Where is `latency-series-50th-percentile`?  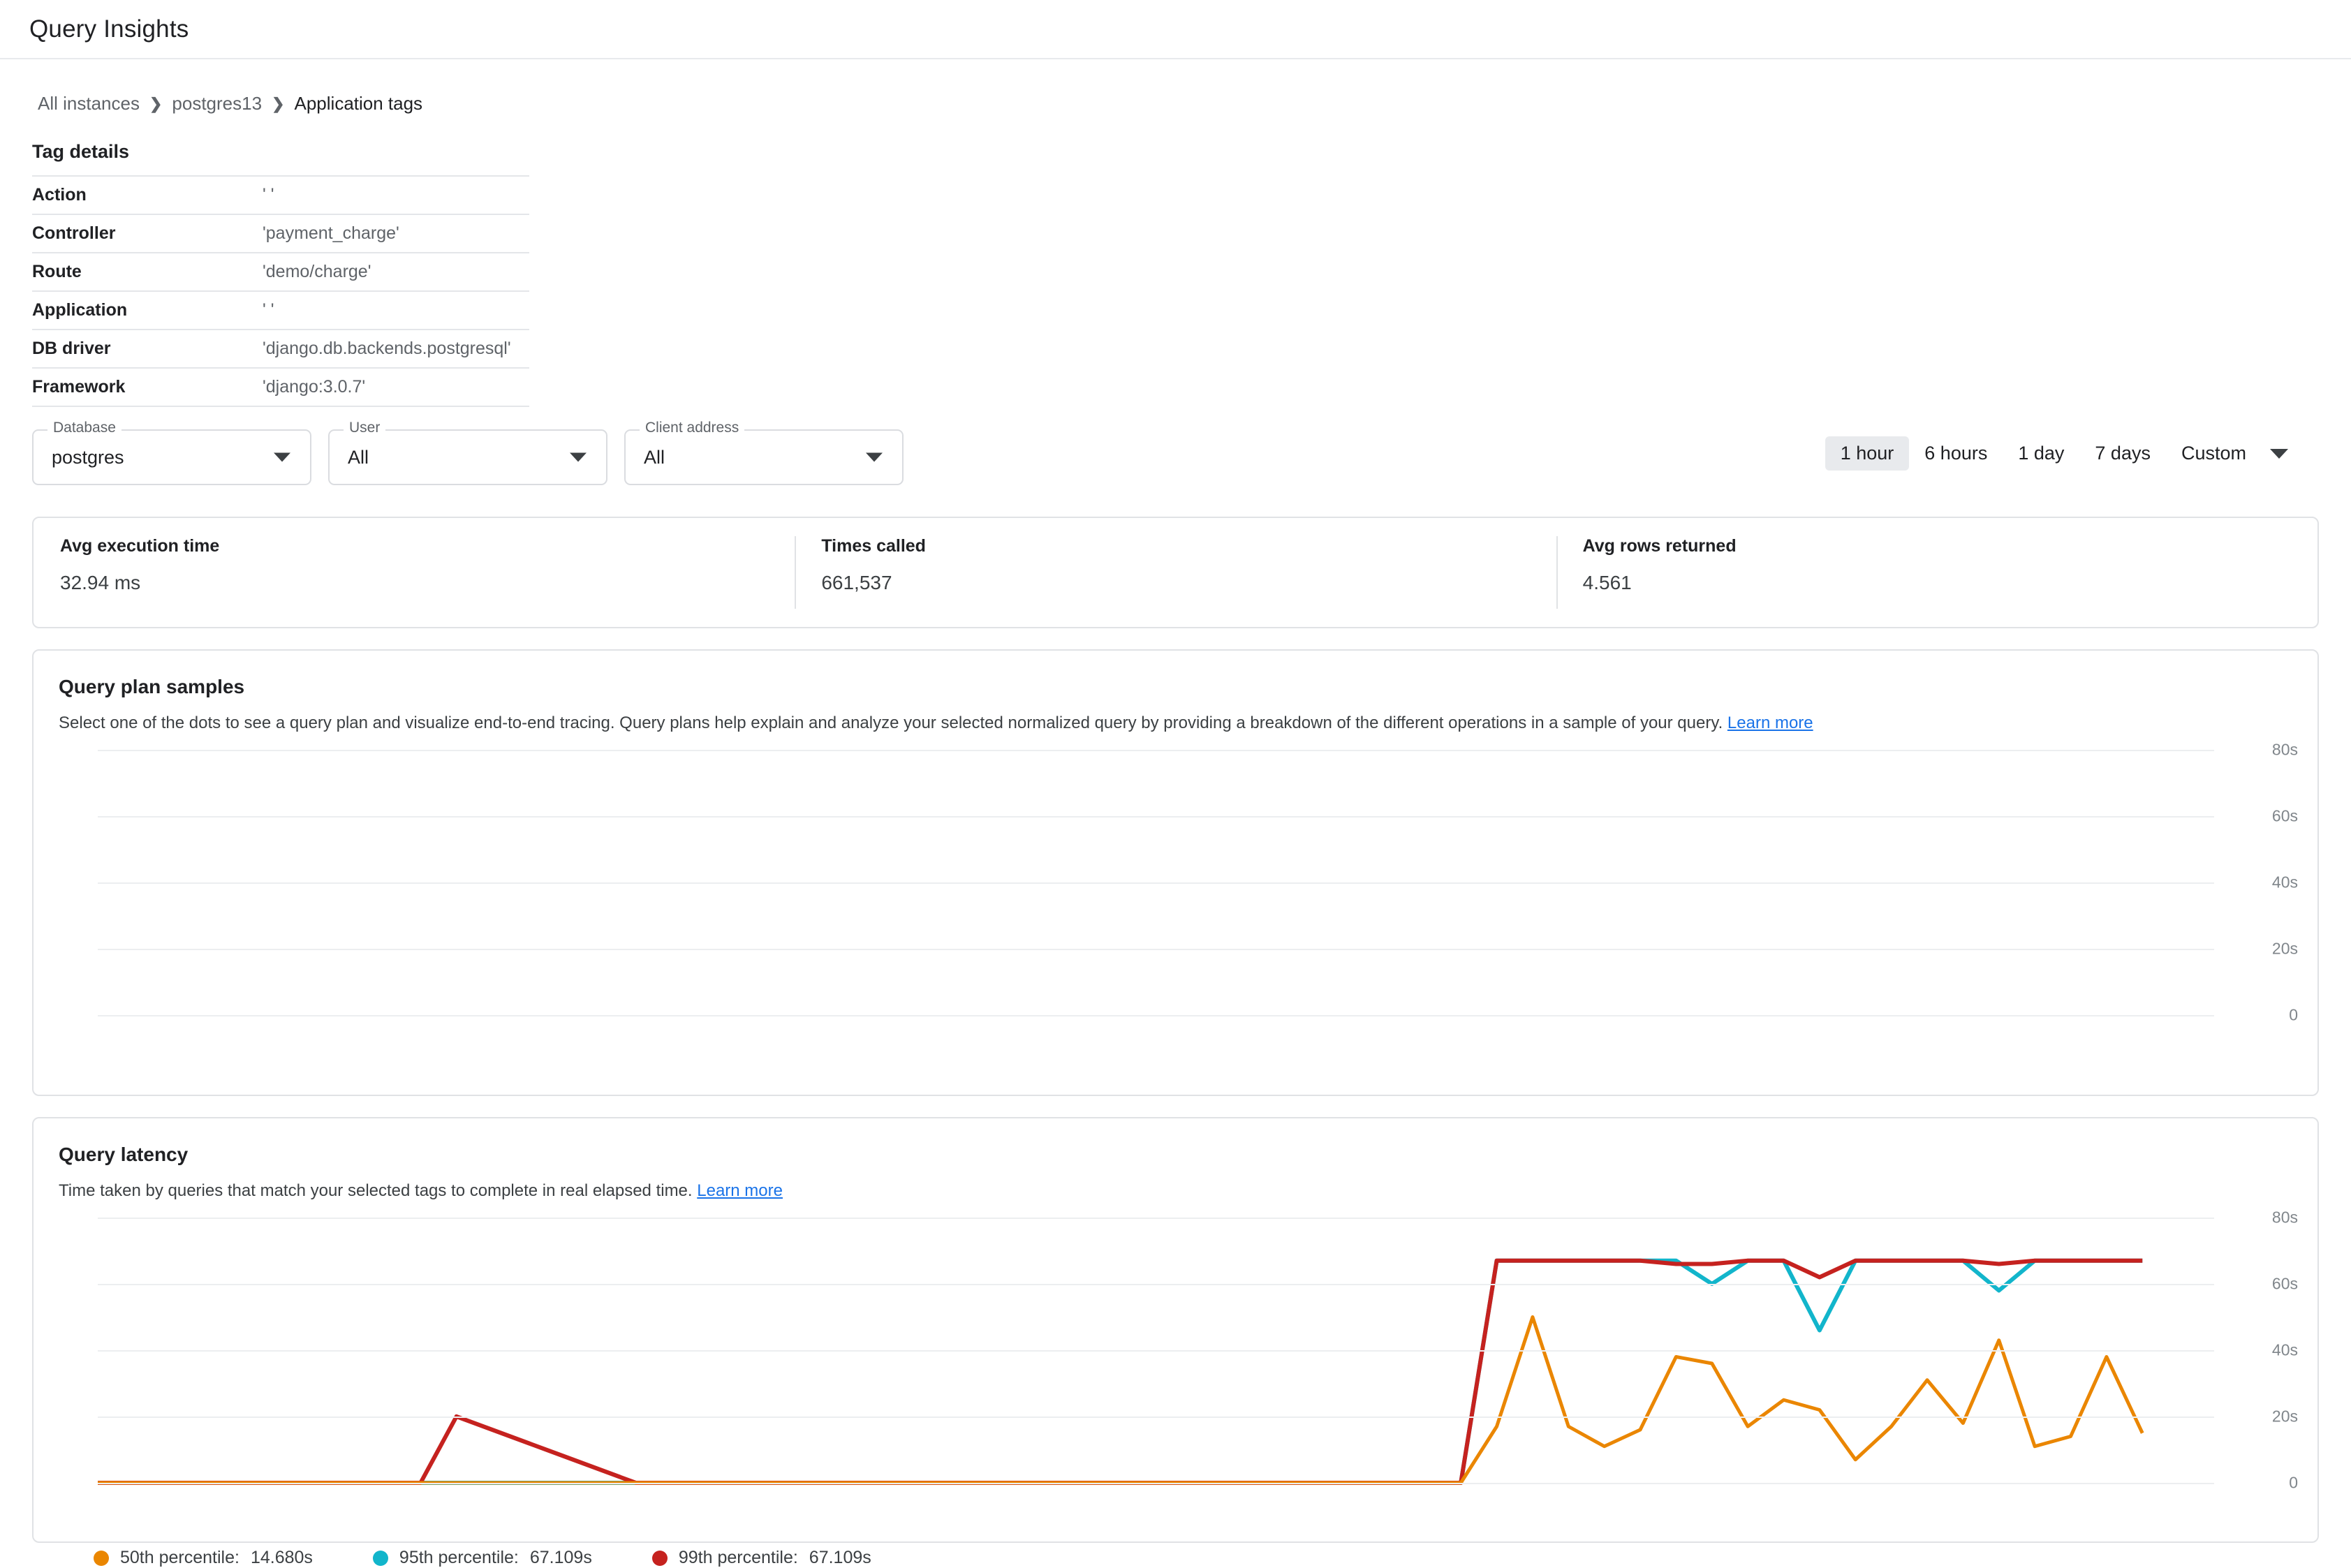 latency-series-50th-percentile is located at coordinates (1120, 1400).